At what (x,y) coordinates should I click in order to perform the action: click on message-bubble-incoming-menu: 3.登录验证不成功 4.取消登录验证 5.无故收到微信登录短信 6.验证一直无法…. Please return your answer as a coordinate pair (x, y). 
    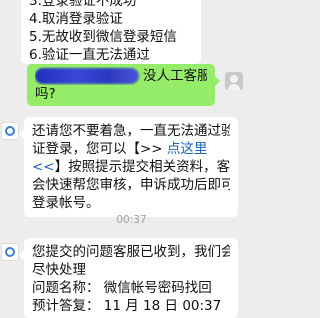
    Looking at the image, I should click on (111, 32).